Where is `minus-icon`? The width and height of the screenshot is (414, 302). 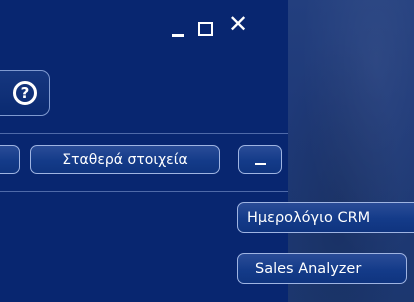 minus-icon is located at coordinates (260, 163).